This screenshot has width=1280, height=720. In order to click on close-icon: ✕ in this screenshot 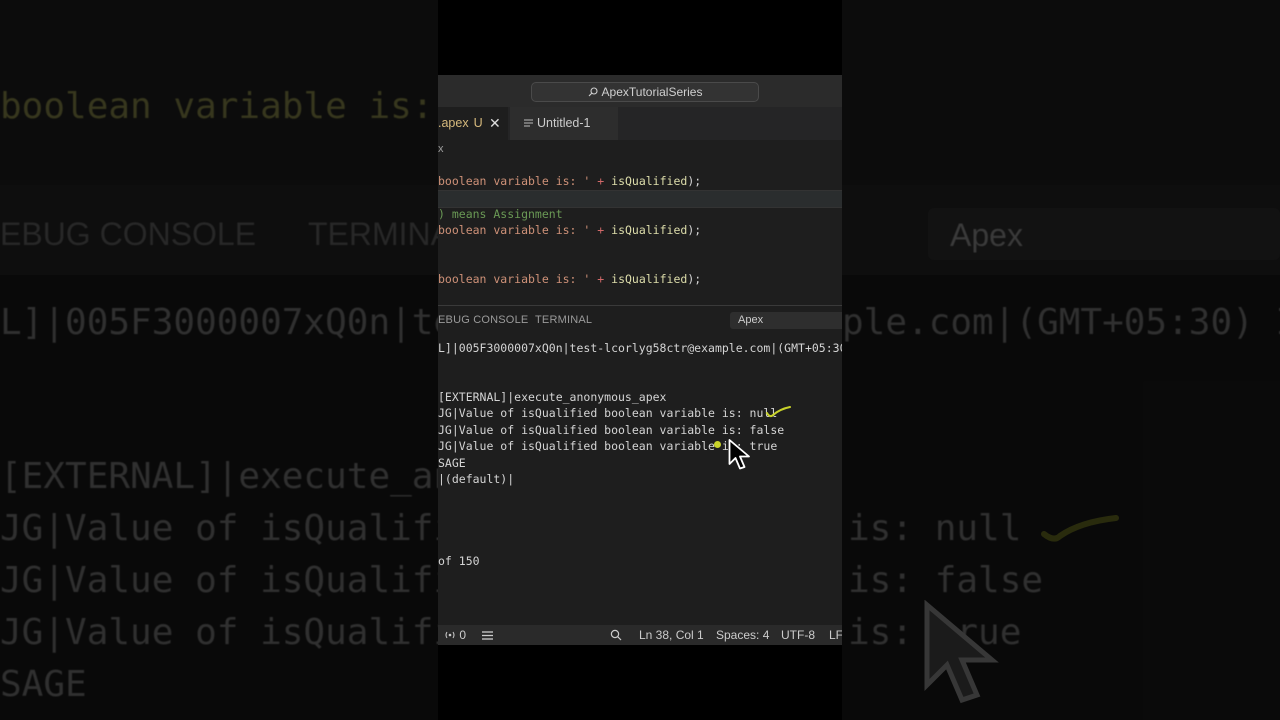, I will do `click(495, 123)`.